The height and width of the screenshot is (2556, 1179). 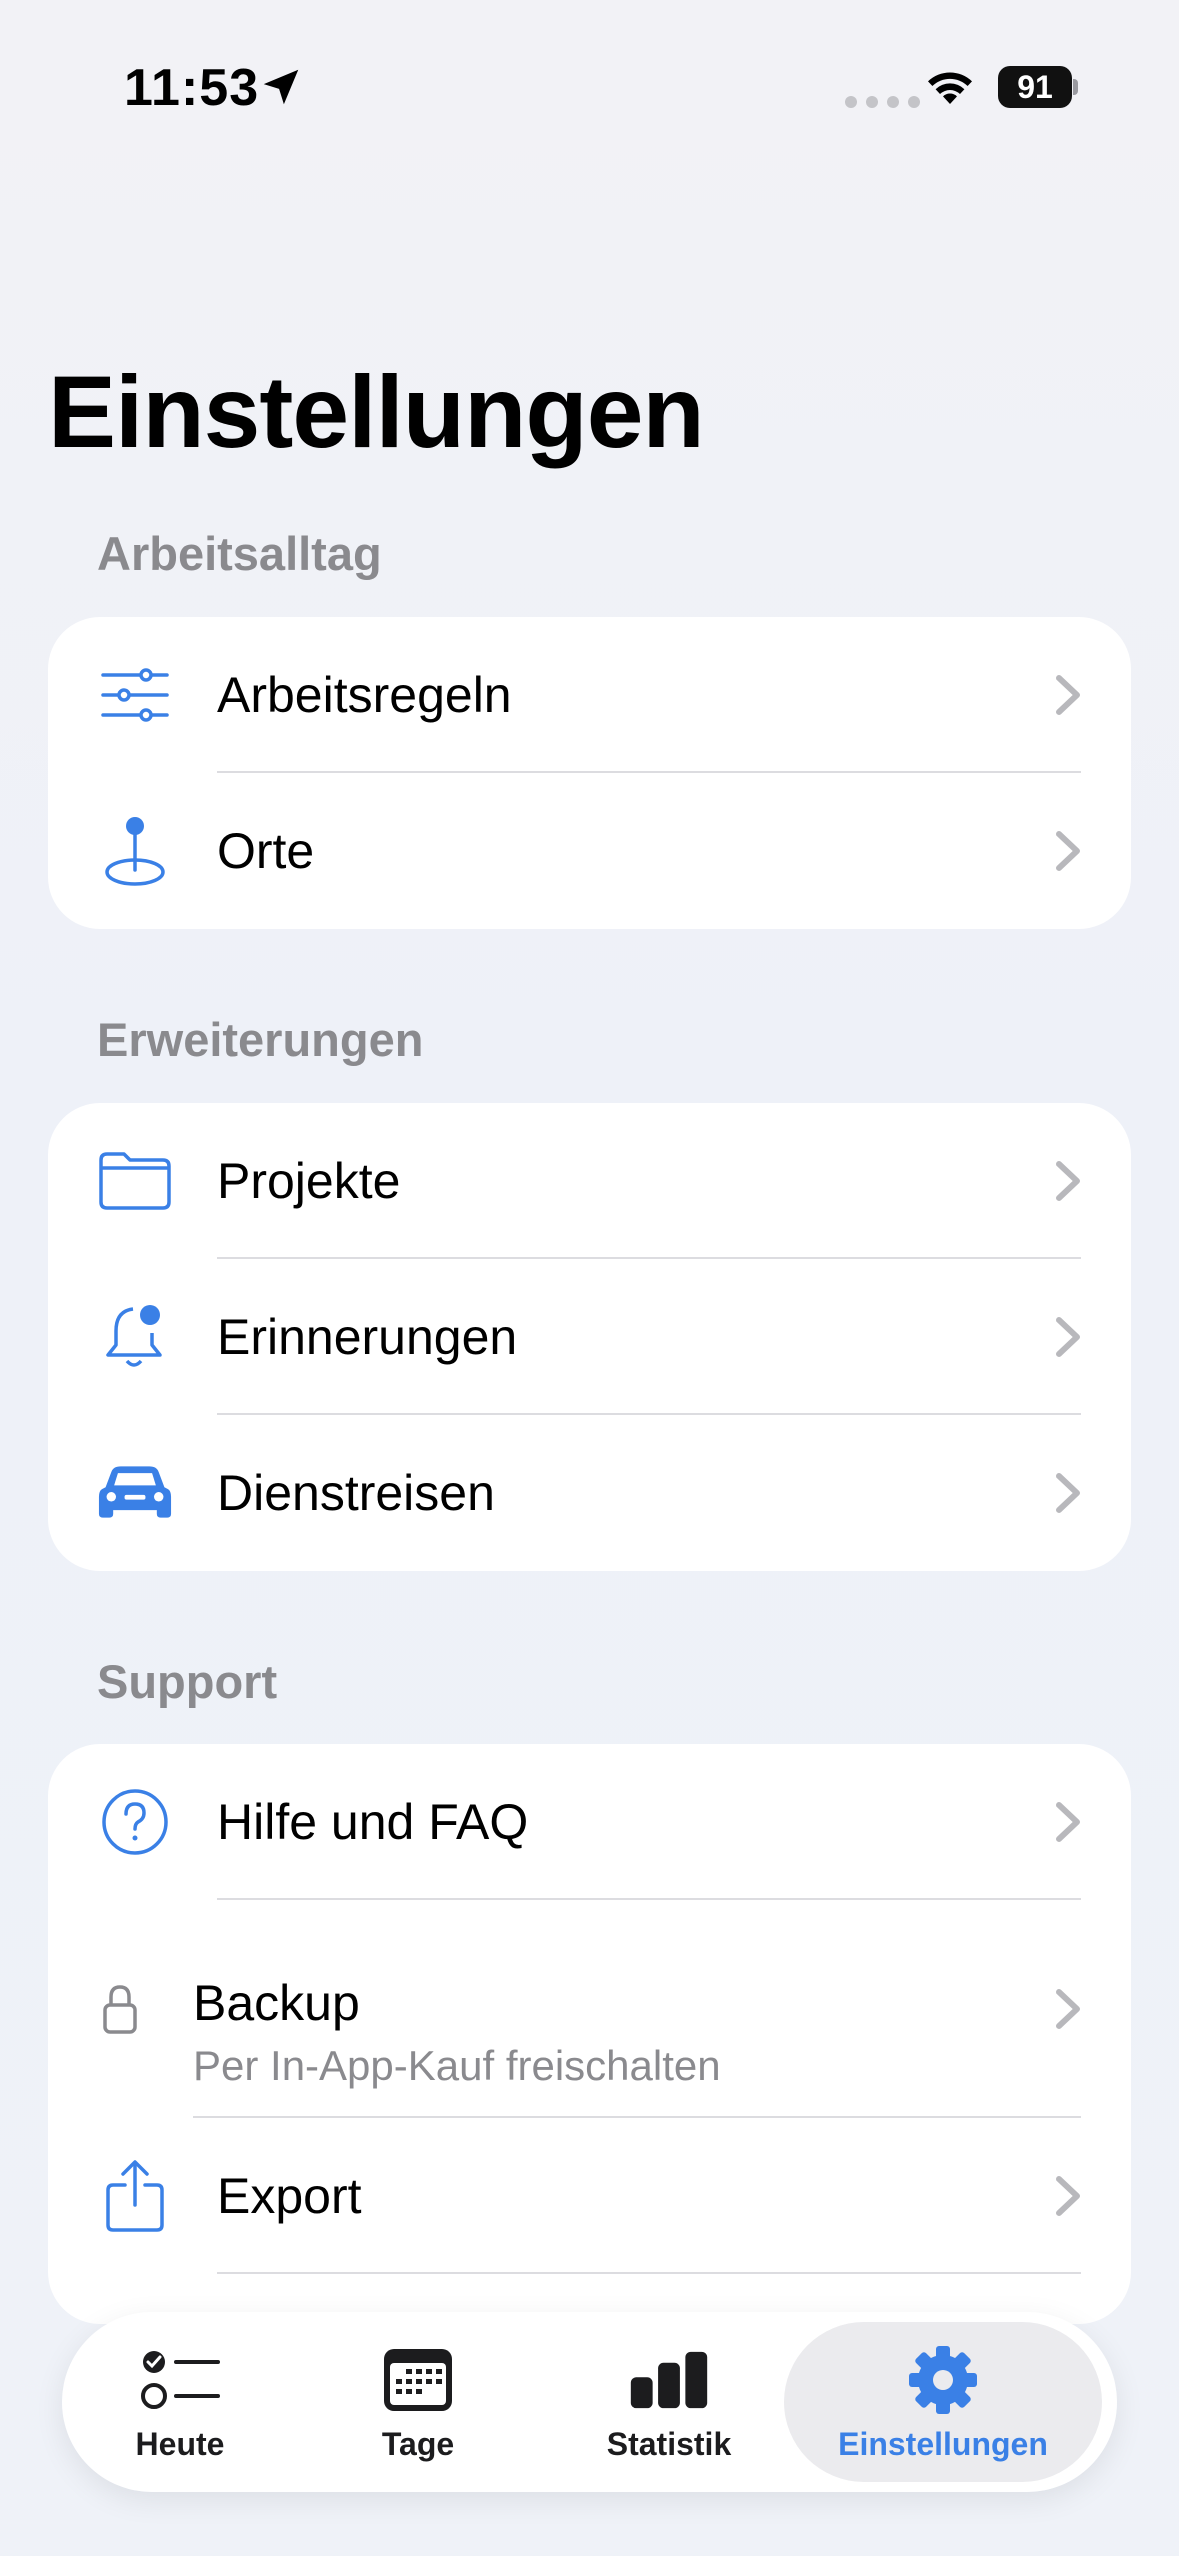 I want to click on tab-heute: Heute, so click(x=180, y=2402).